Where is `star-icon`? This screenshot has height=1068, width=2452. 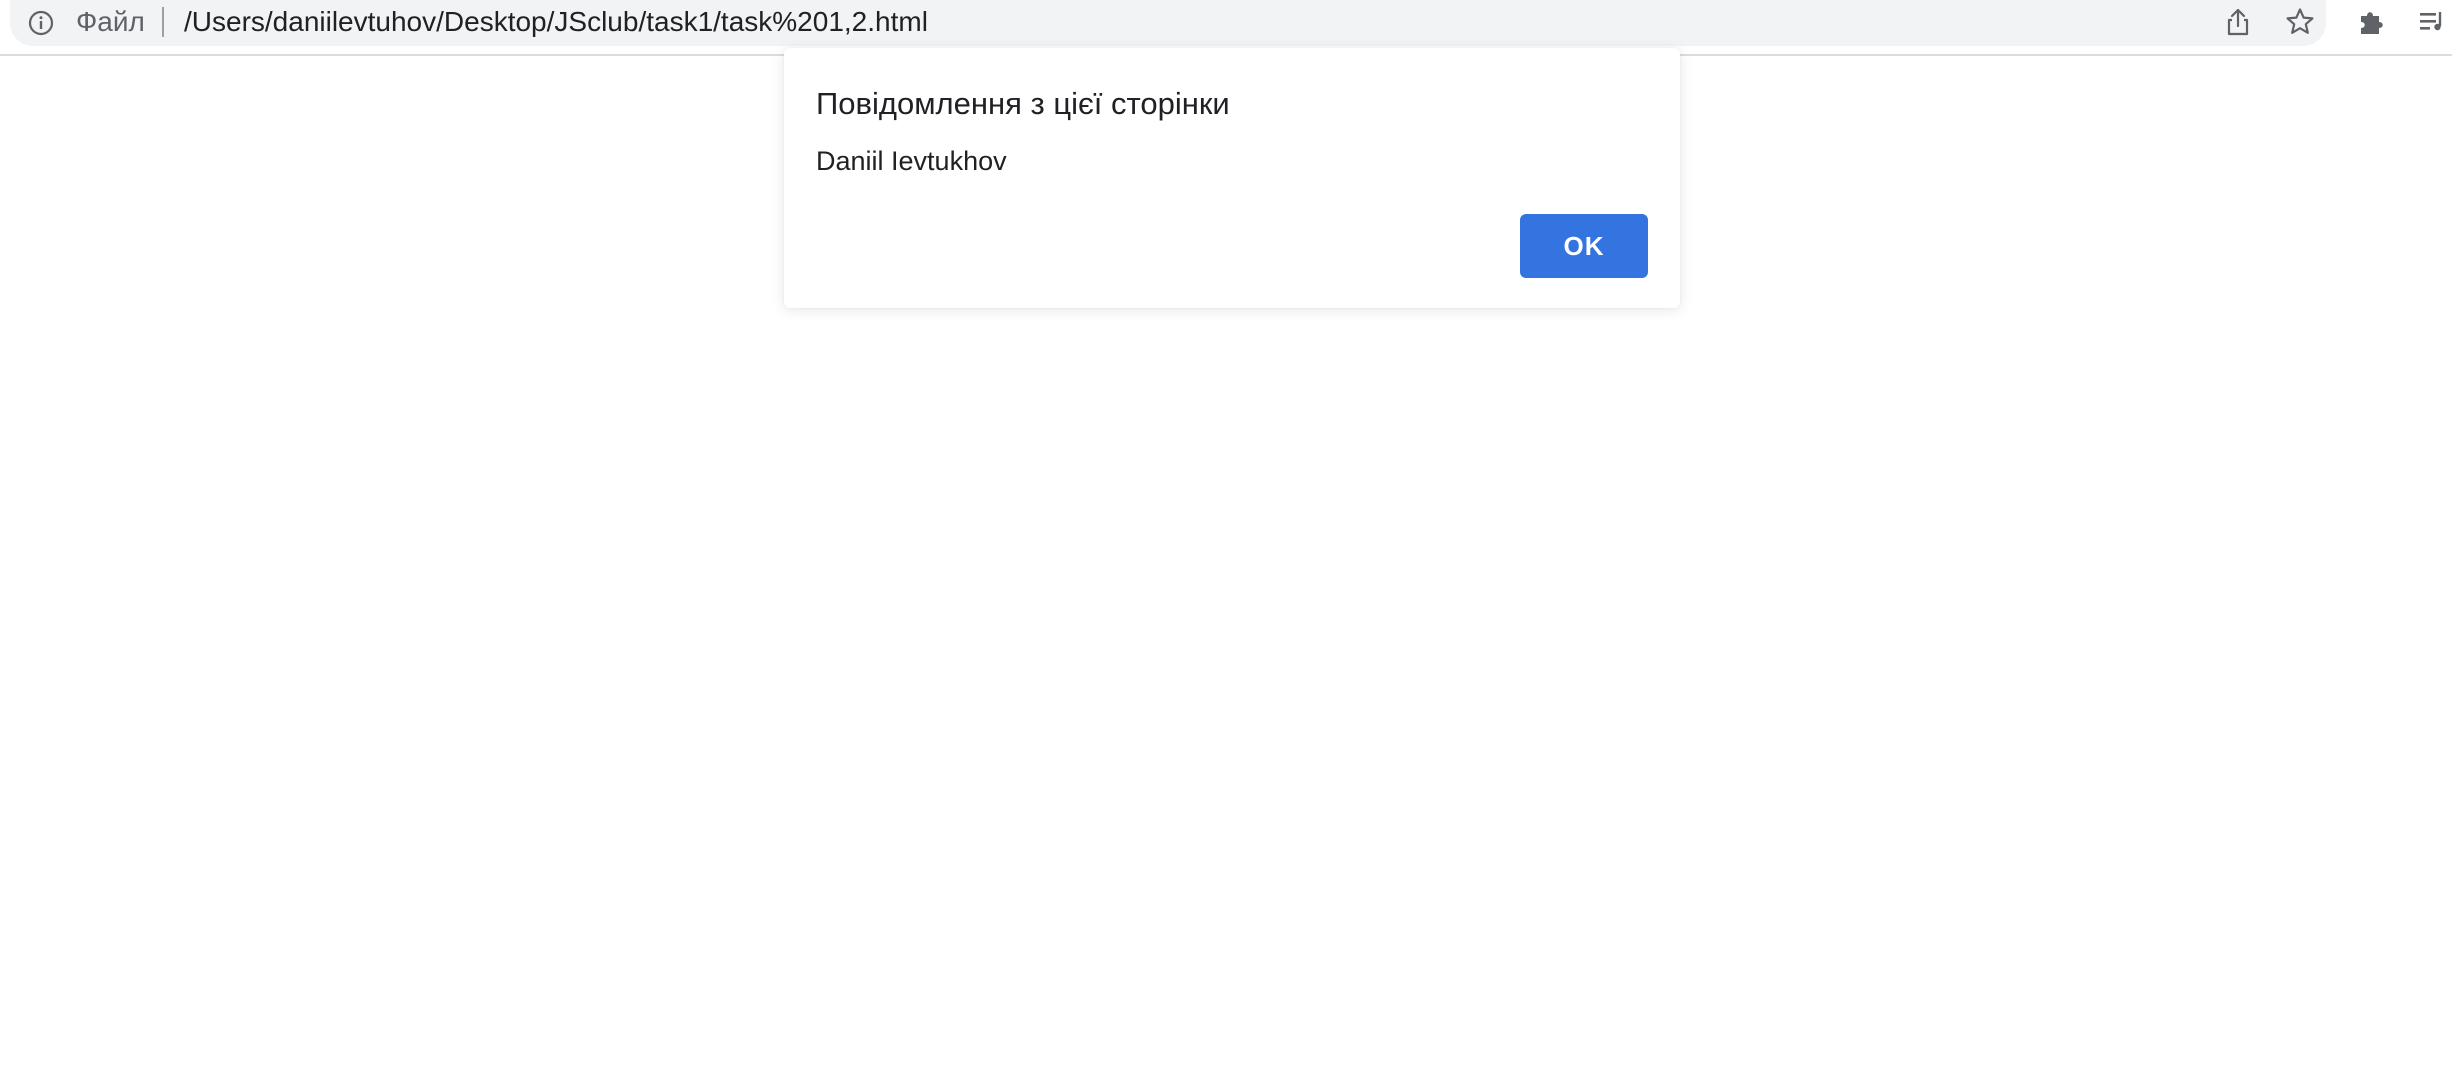
star-icon is located at coordinates (2300, 22).